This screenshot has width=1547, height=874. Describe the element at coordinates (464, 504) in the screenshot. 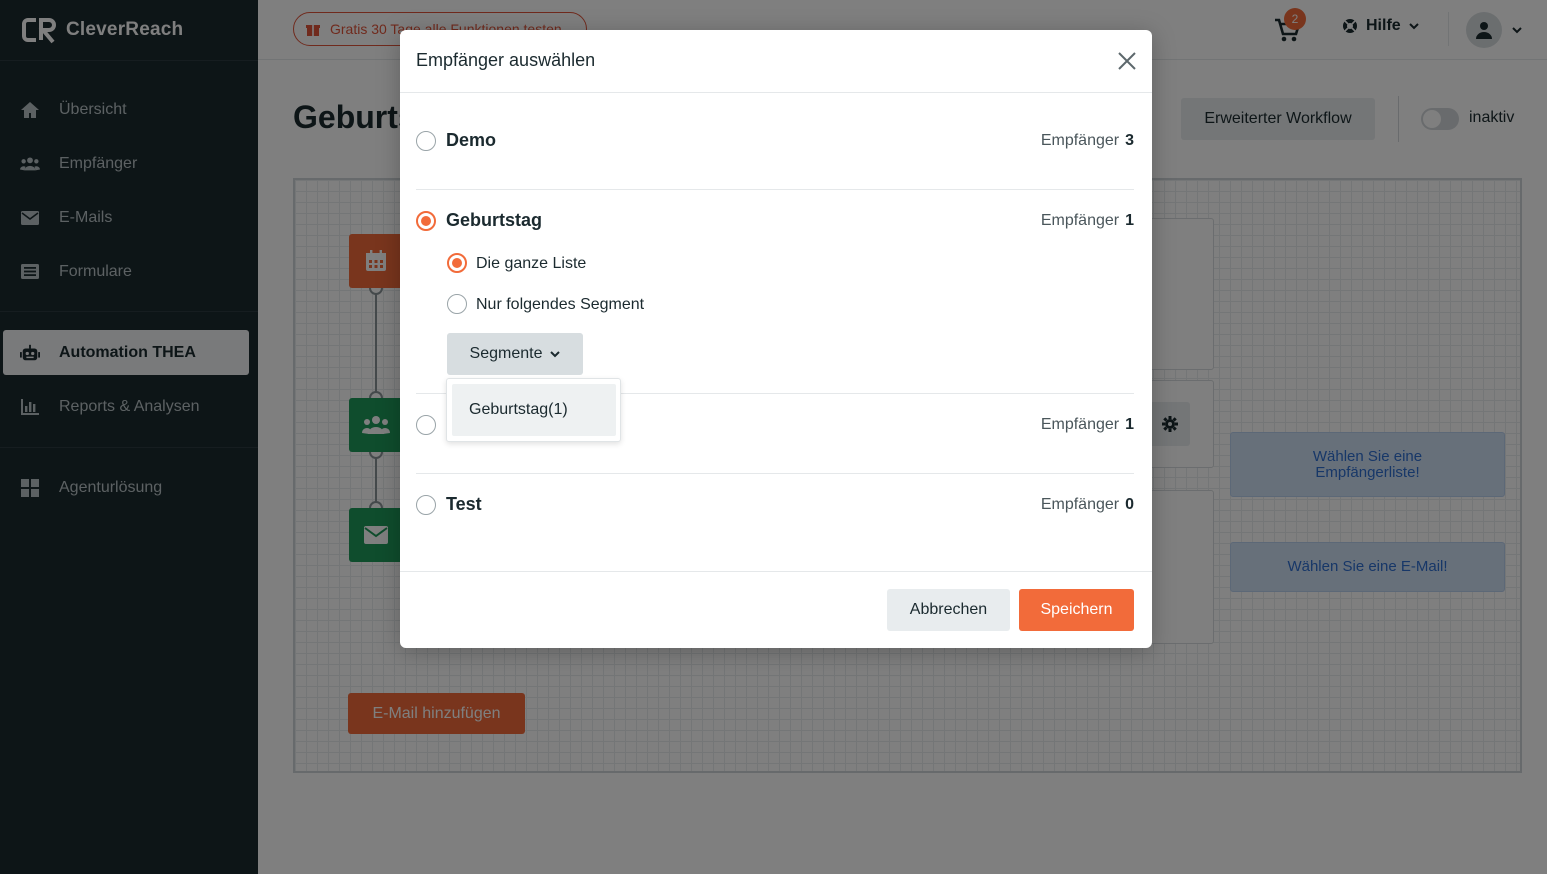

I see `list-name: Test` at that location.